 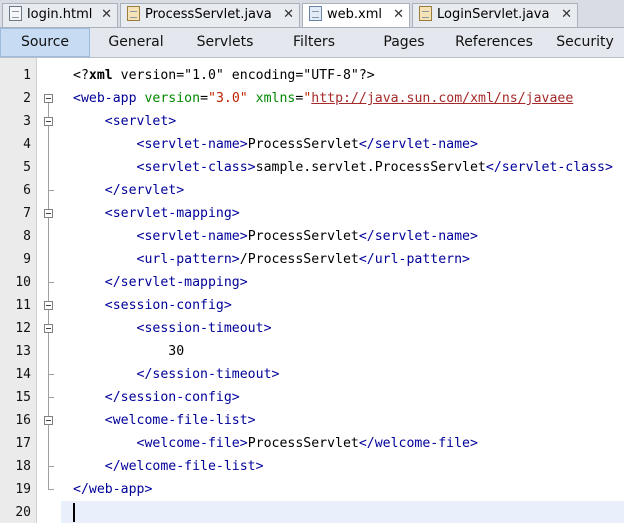 I want to click on code-text: </servlet>, so click(x=128, y=190).